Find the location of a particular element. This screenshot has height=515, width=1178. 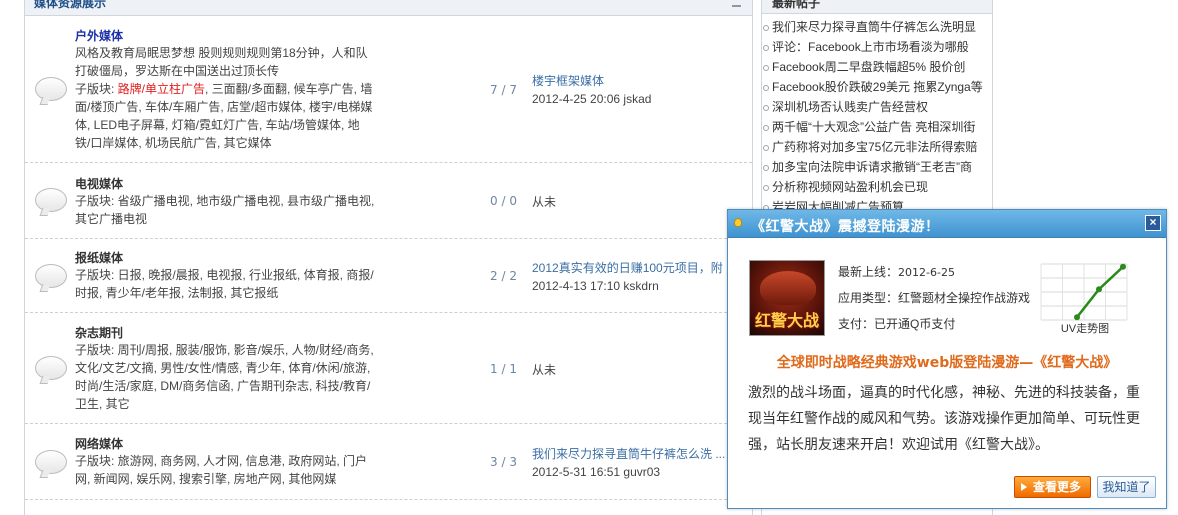

latest-post-link: 广药称将对加多宝75亿元非法所得索赔 is located at coordinates (872, 147).